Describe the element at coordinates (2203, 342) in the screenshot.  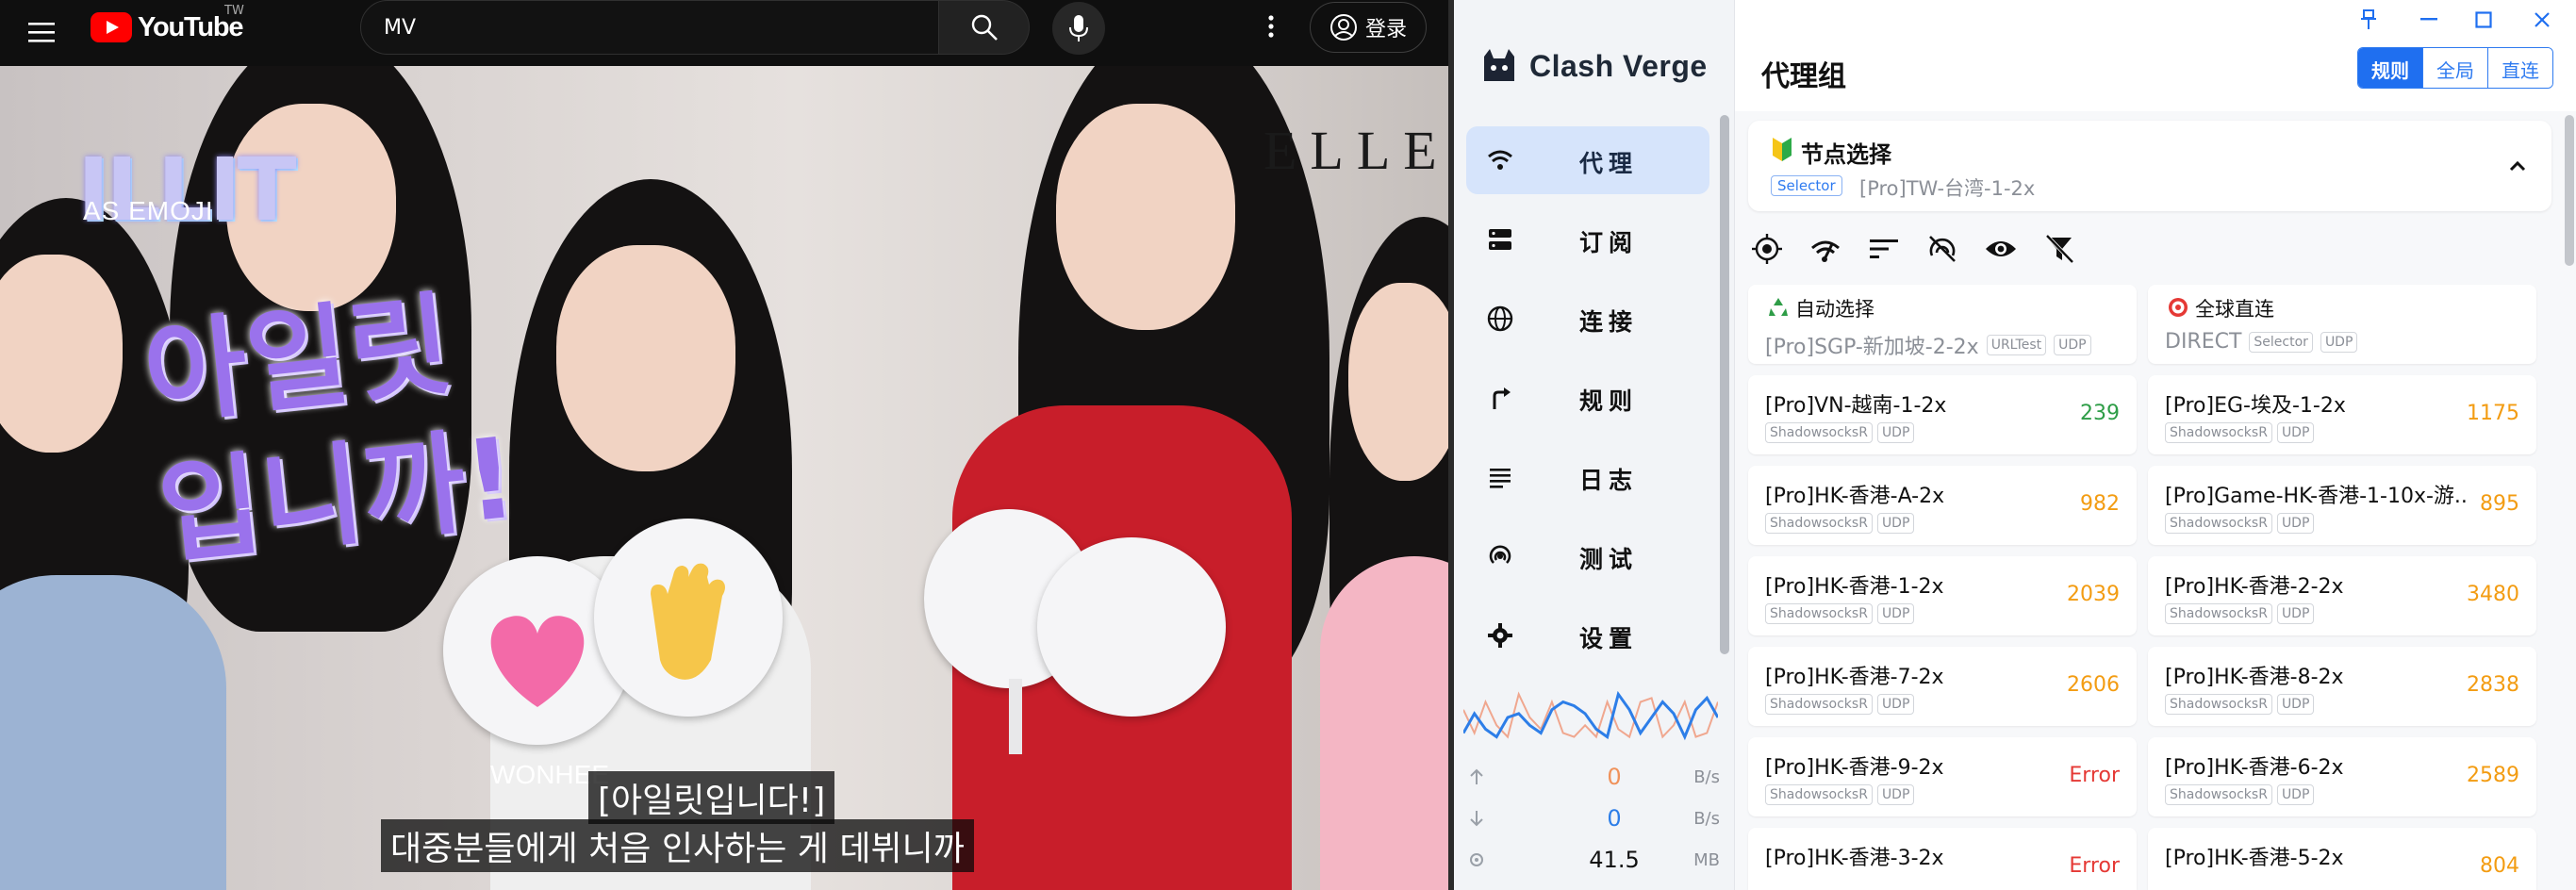
I see `subgroup-current-proxy: DIRECT` at that location.